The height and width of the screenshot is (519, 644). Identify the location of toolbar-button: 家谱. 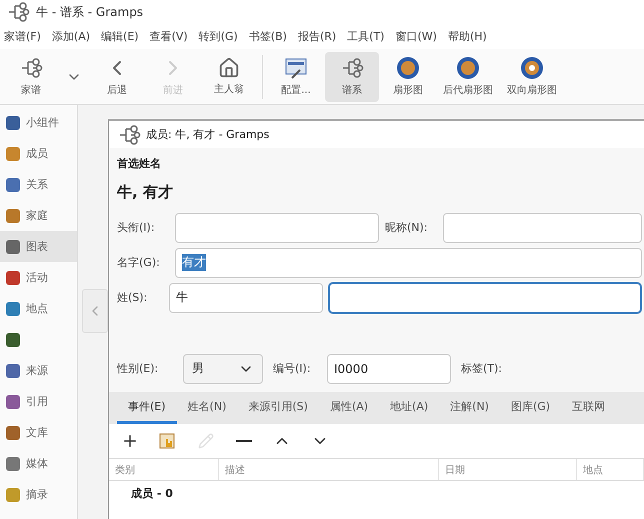
(31, 77).